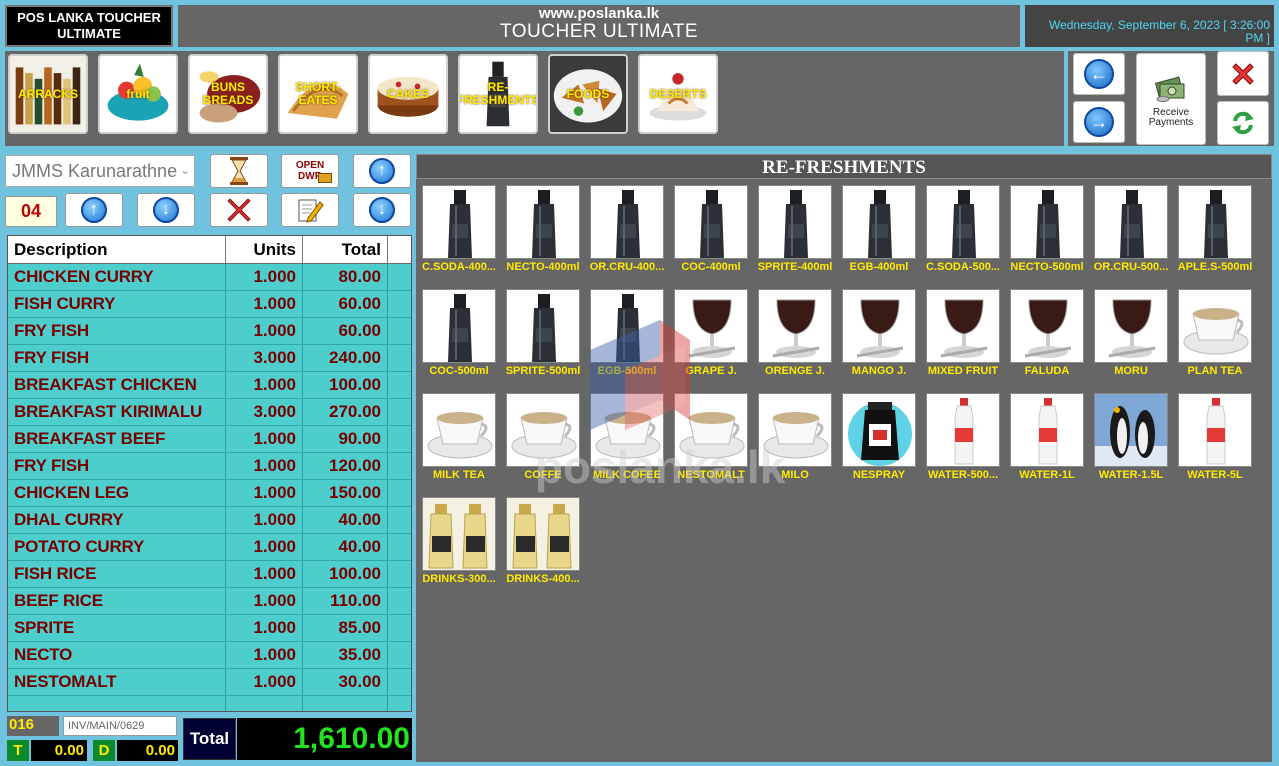 Image resolution: width=1279 pixels, height=766 pixels. I want to click on open-drawer-button: OPEN DWR, so click(310, 171).